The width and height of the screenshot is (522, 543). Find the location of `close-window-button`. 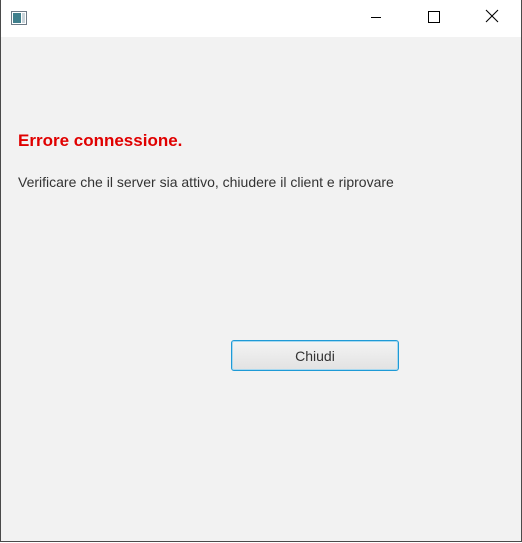

close-window-button is located at coordinates (492, 18).